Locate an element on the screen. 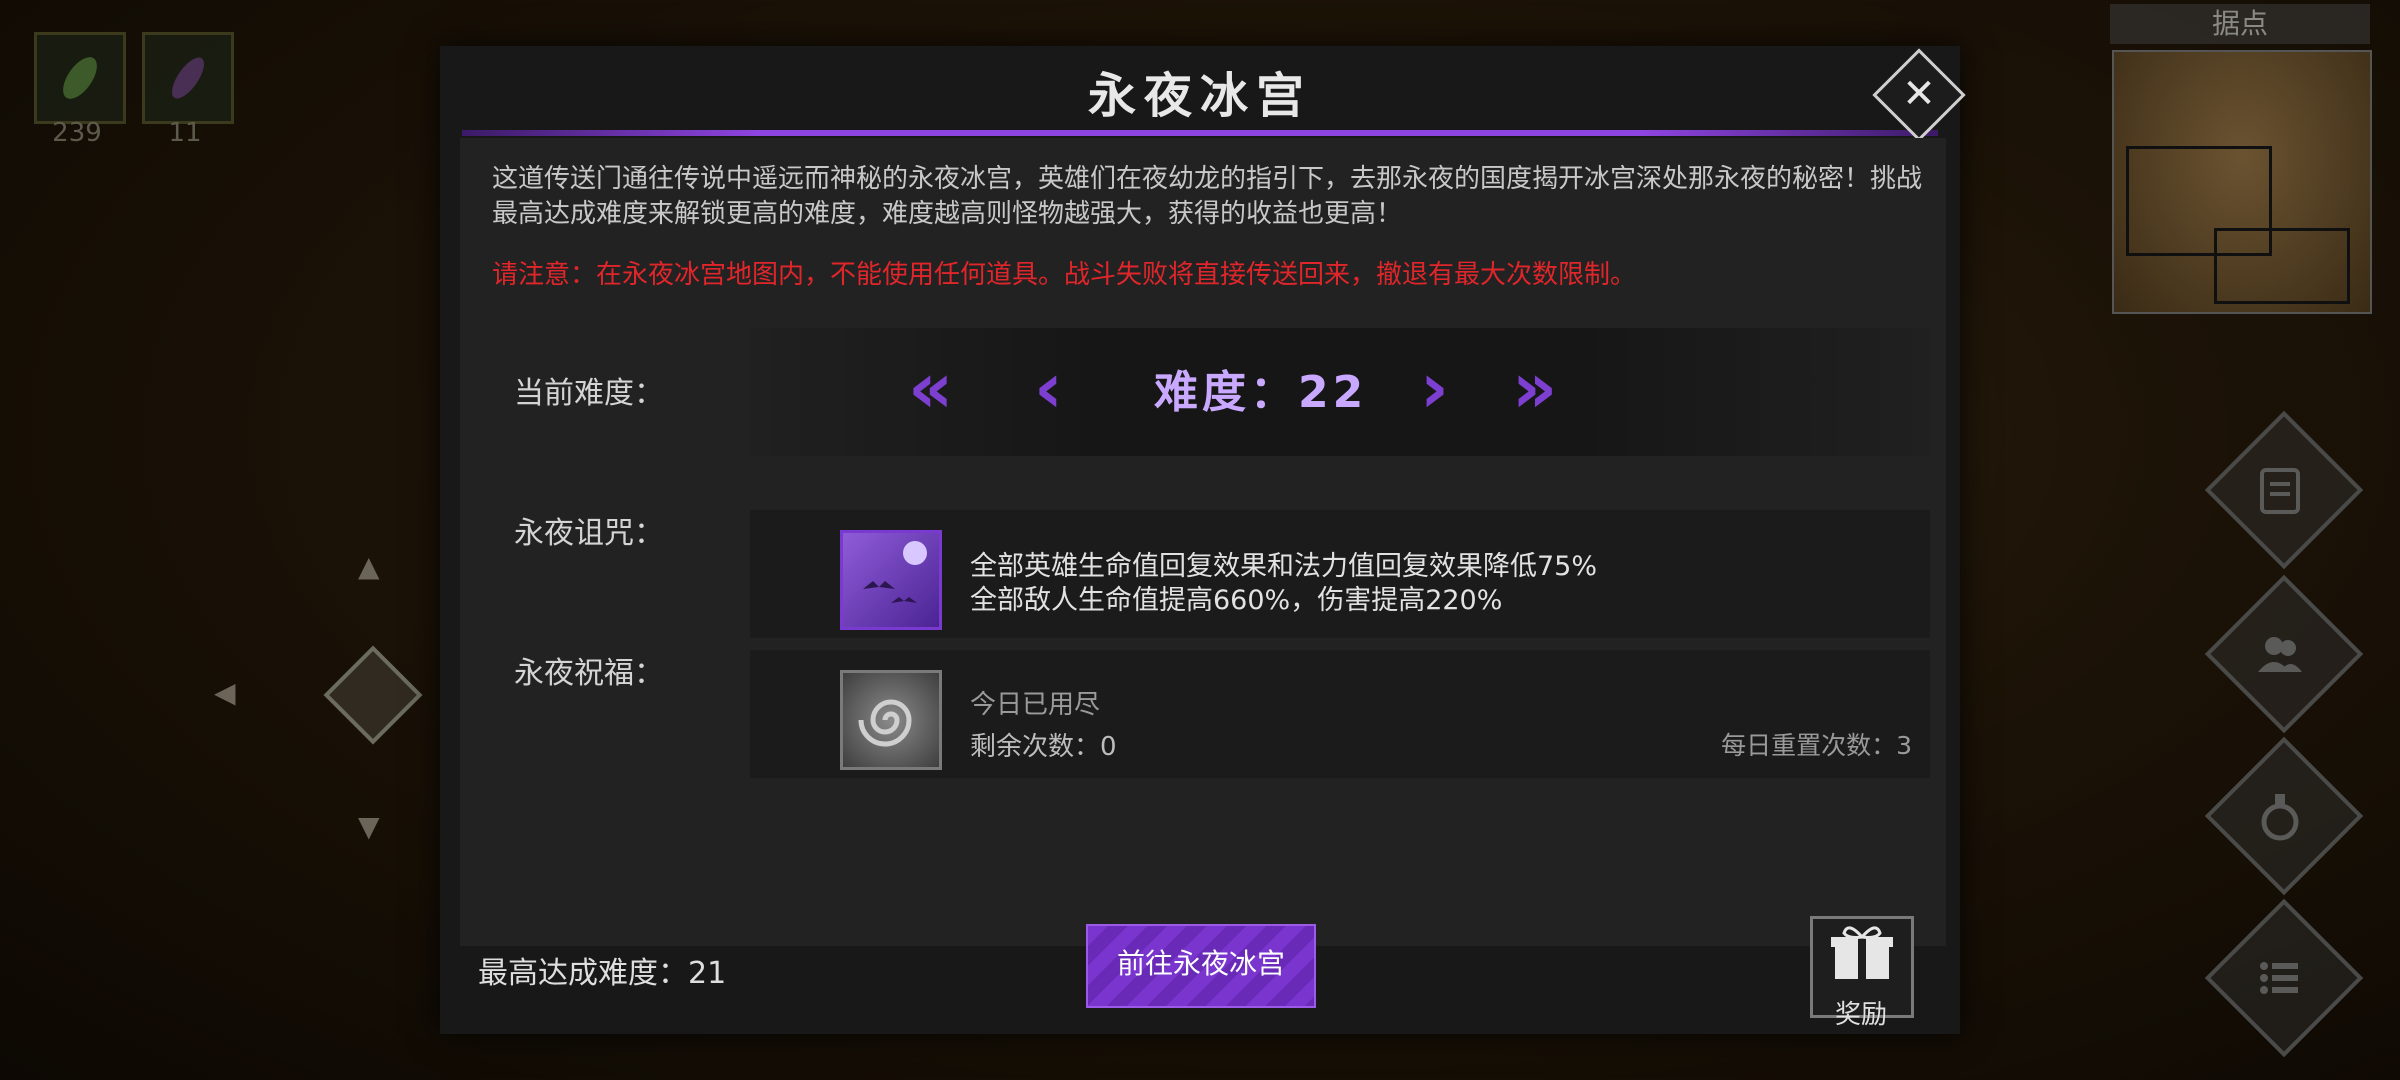  last-difficulty-button: » is located at coordinates (1534, 388).